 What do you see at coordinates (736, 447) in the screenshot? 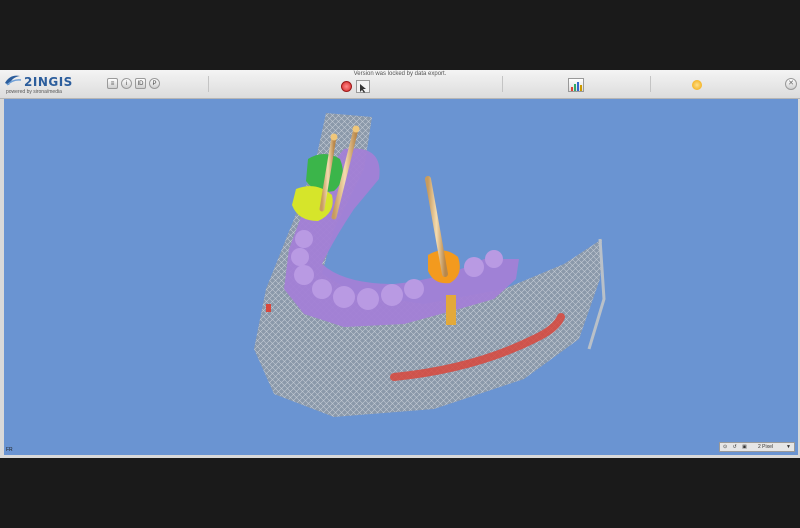
I see `view-tool-icons: ⊙ ↺ ▣` at bounding box center [736, 447].